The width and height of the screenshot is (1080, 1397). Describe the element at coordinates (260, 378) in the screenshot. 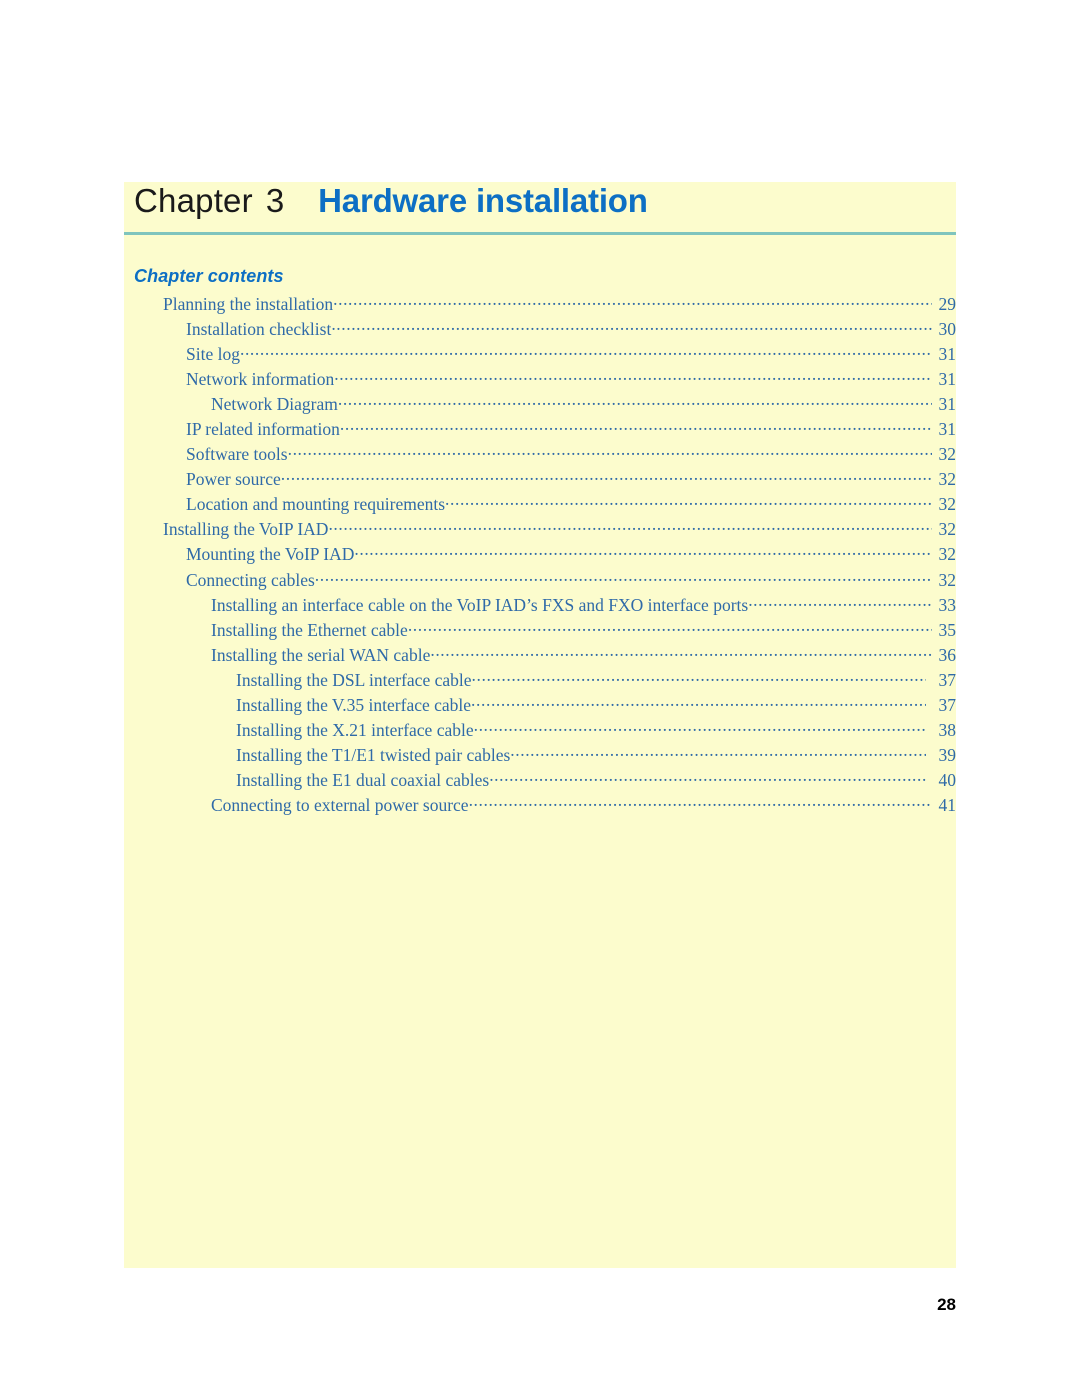

I see `toc-entry-label: Network information` at that location.